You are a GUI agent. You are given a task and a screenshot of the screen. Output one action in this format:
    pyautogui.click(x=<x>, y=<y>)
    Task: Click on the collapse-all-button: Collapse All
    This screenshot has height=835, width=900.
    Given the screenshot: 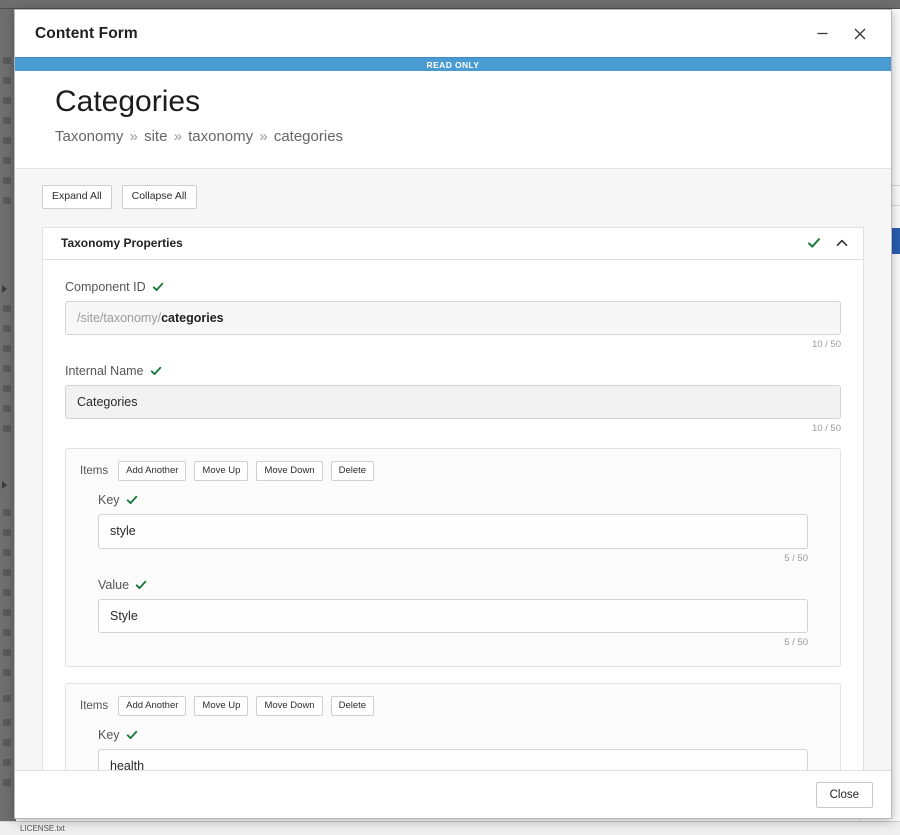 What is the action you would take?
    pyautogui.click(x=159, y=197)
    